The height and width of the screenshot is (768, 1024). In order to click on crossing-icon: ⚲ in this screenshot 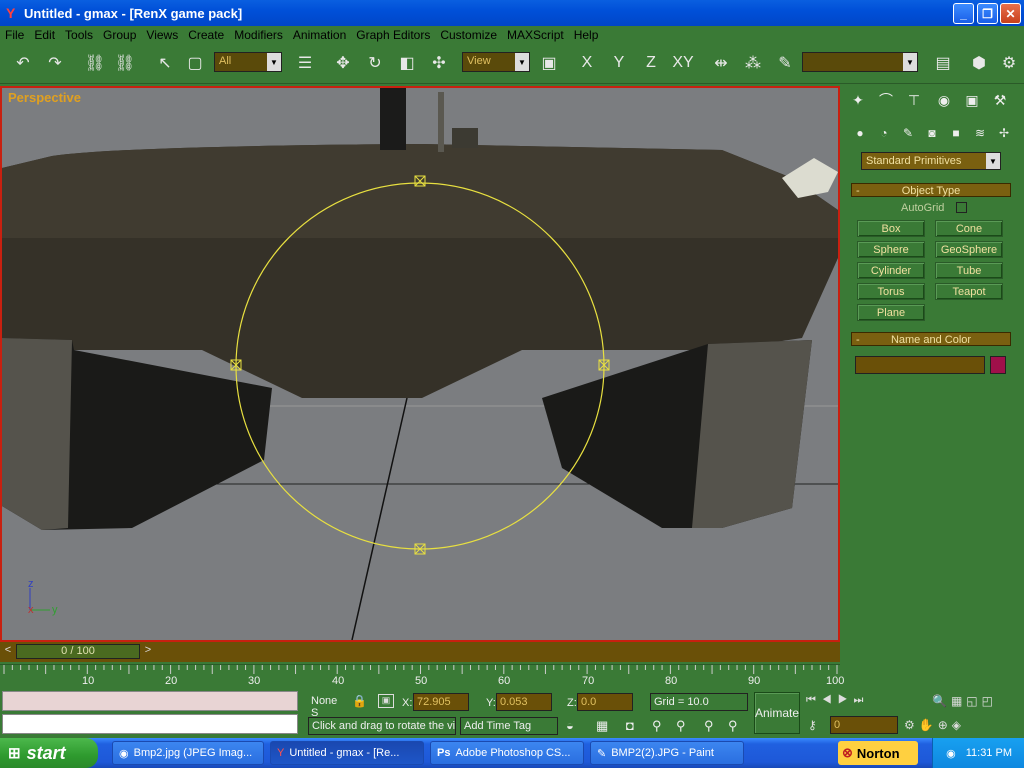, I will do `click(709, 726)`.